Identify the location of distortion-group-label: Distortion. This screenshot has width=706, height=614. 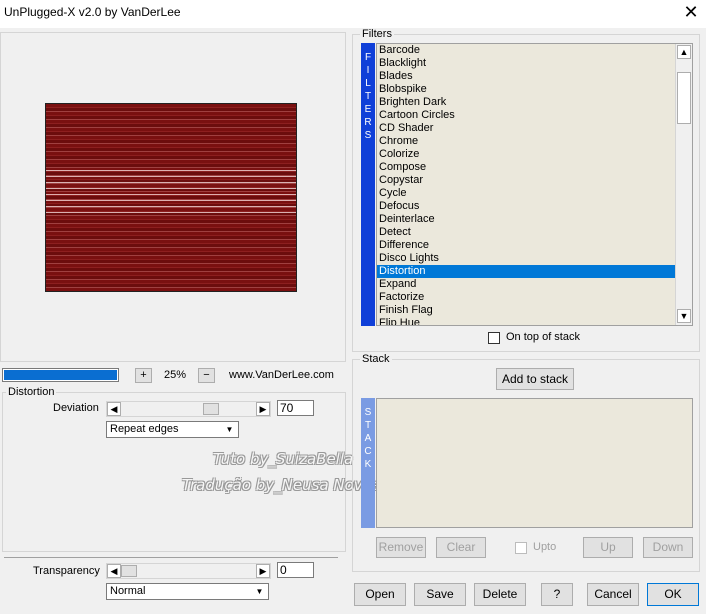
(31, 392).